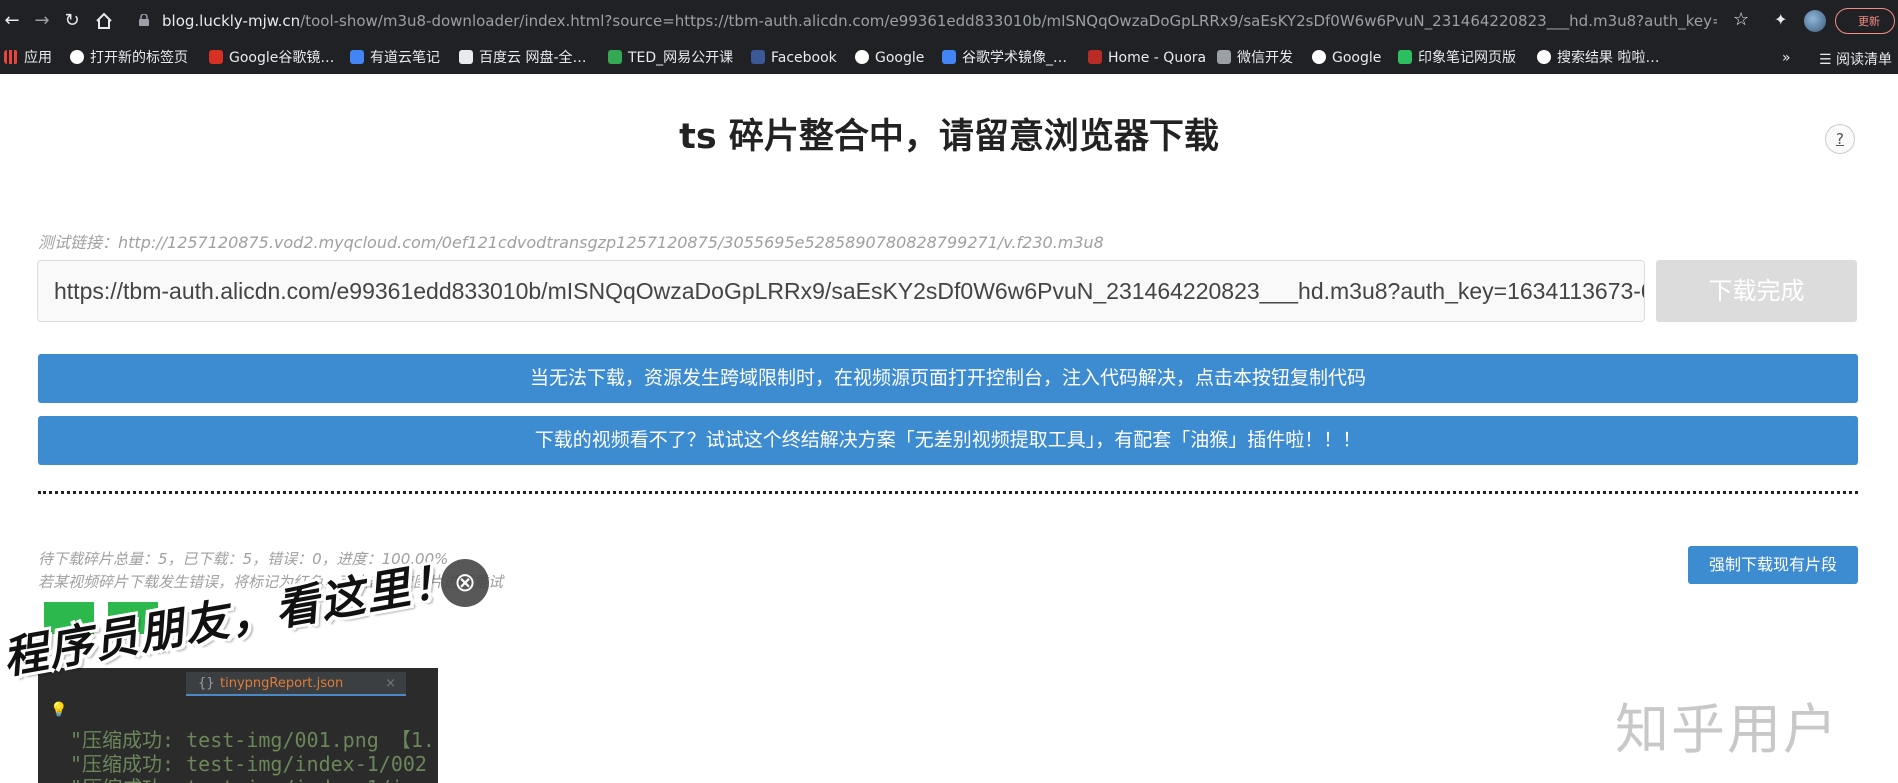 This screenshot has width=1898, height=783. What do you see at coordinates (1756, 291) in the screenshot?
I see `download-done-button: 下载完成` at bounding box center [1756, 291].